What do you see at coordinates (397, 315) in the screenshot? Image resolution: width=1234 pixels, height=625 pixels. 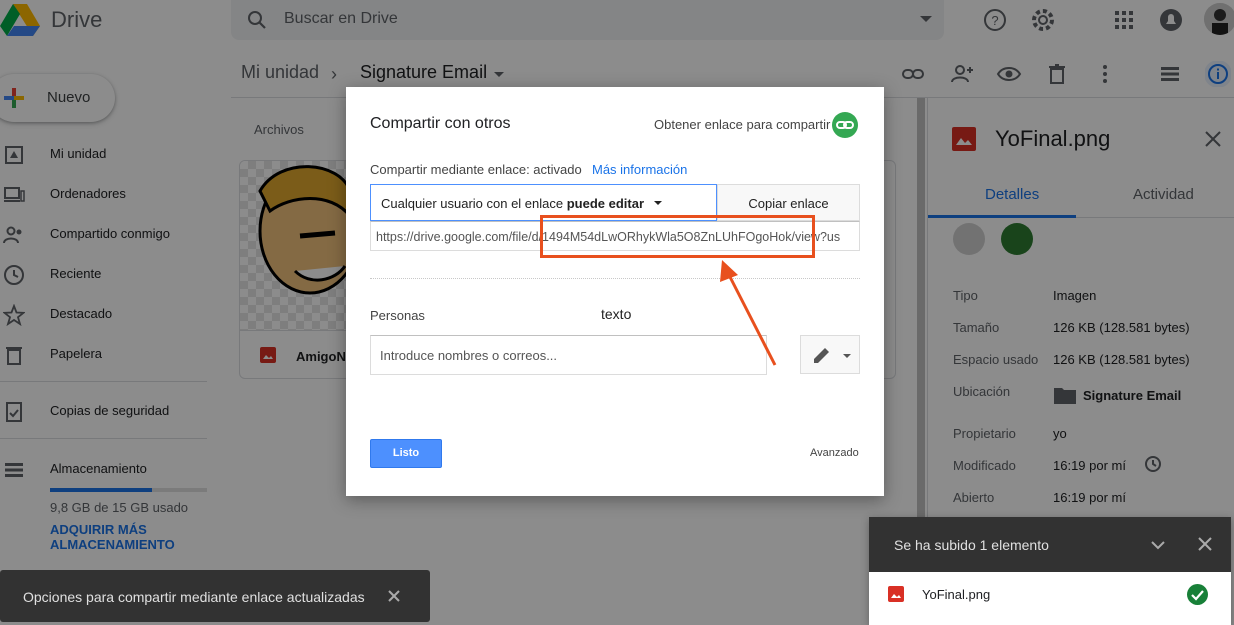 I see `people-label: Personas` at bounding box center [397, 315].